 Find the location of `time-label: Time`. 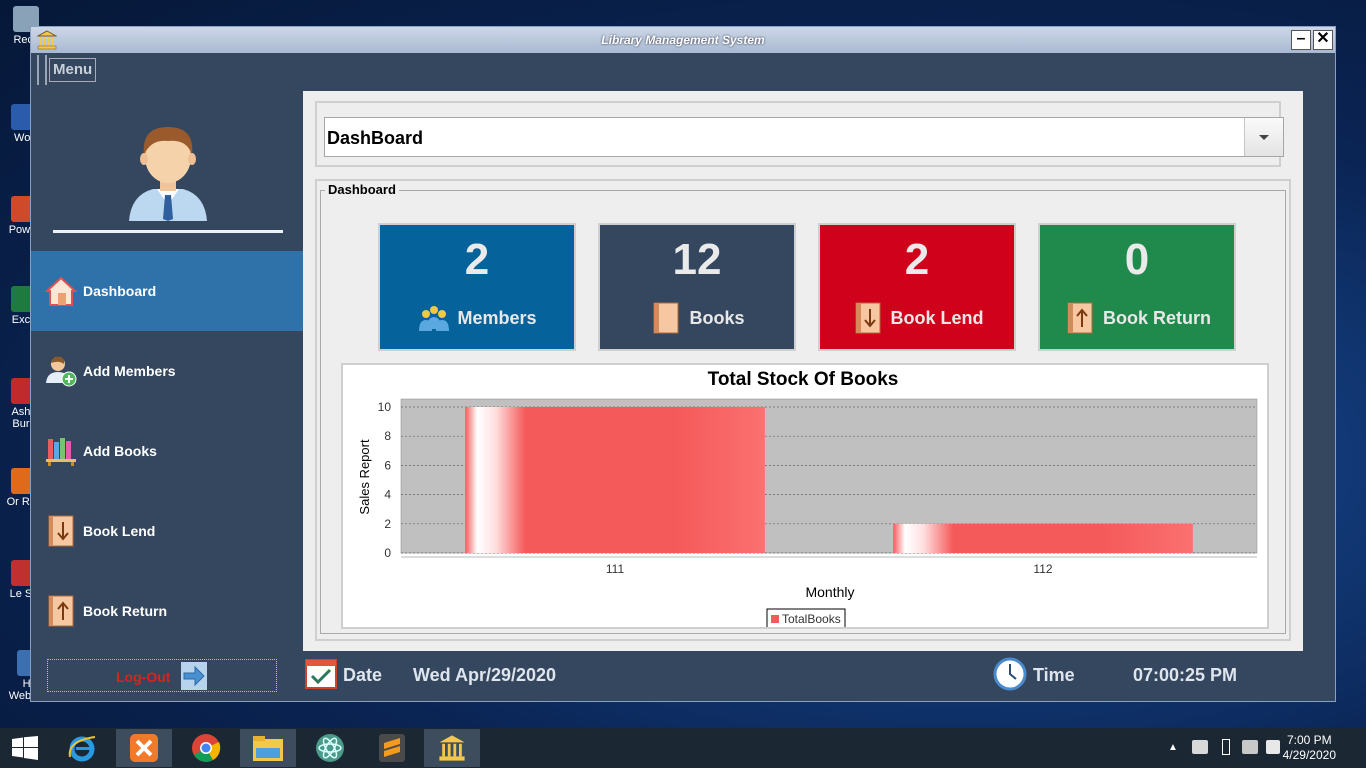

time-label: Time is located at coordinates (1054, 675).